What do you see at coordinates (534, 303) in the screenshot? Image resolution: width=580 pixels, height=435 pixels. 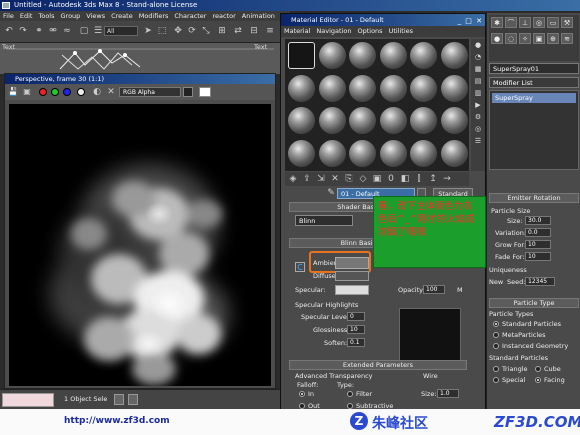 I see `particle-type-rollout: Particle Type` at bounding box center [534, 303].